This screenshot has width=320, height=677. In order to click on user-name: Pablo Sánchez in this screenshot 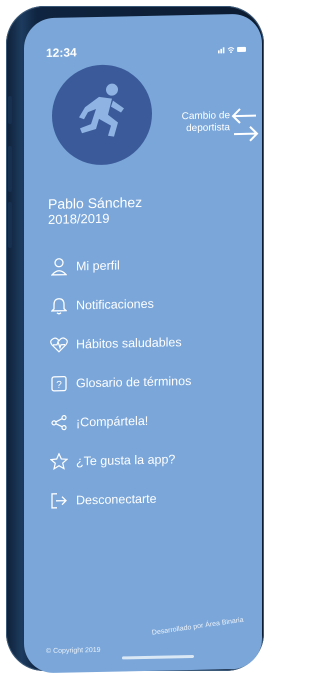, I will do `click(95, 203)`.